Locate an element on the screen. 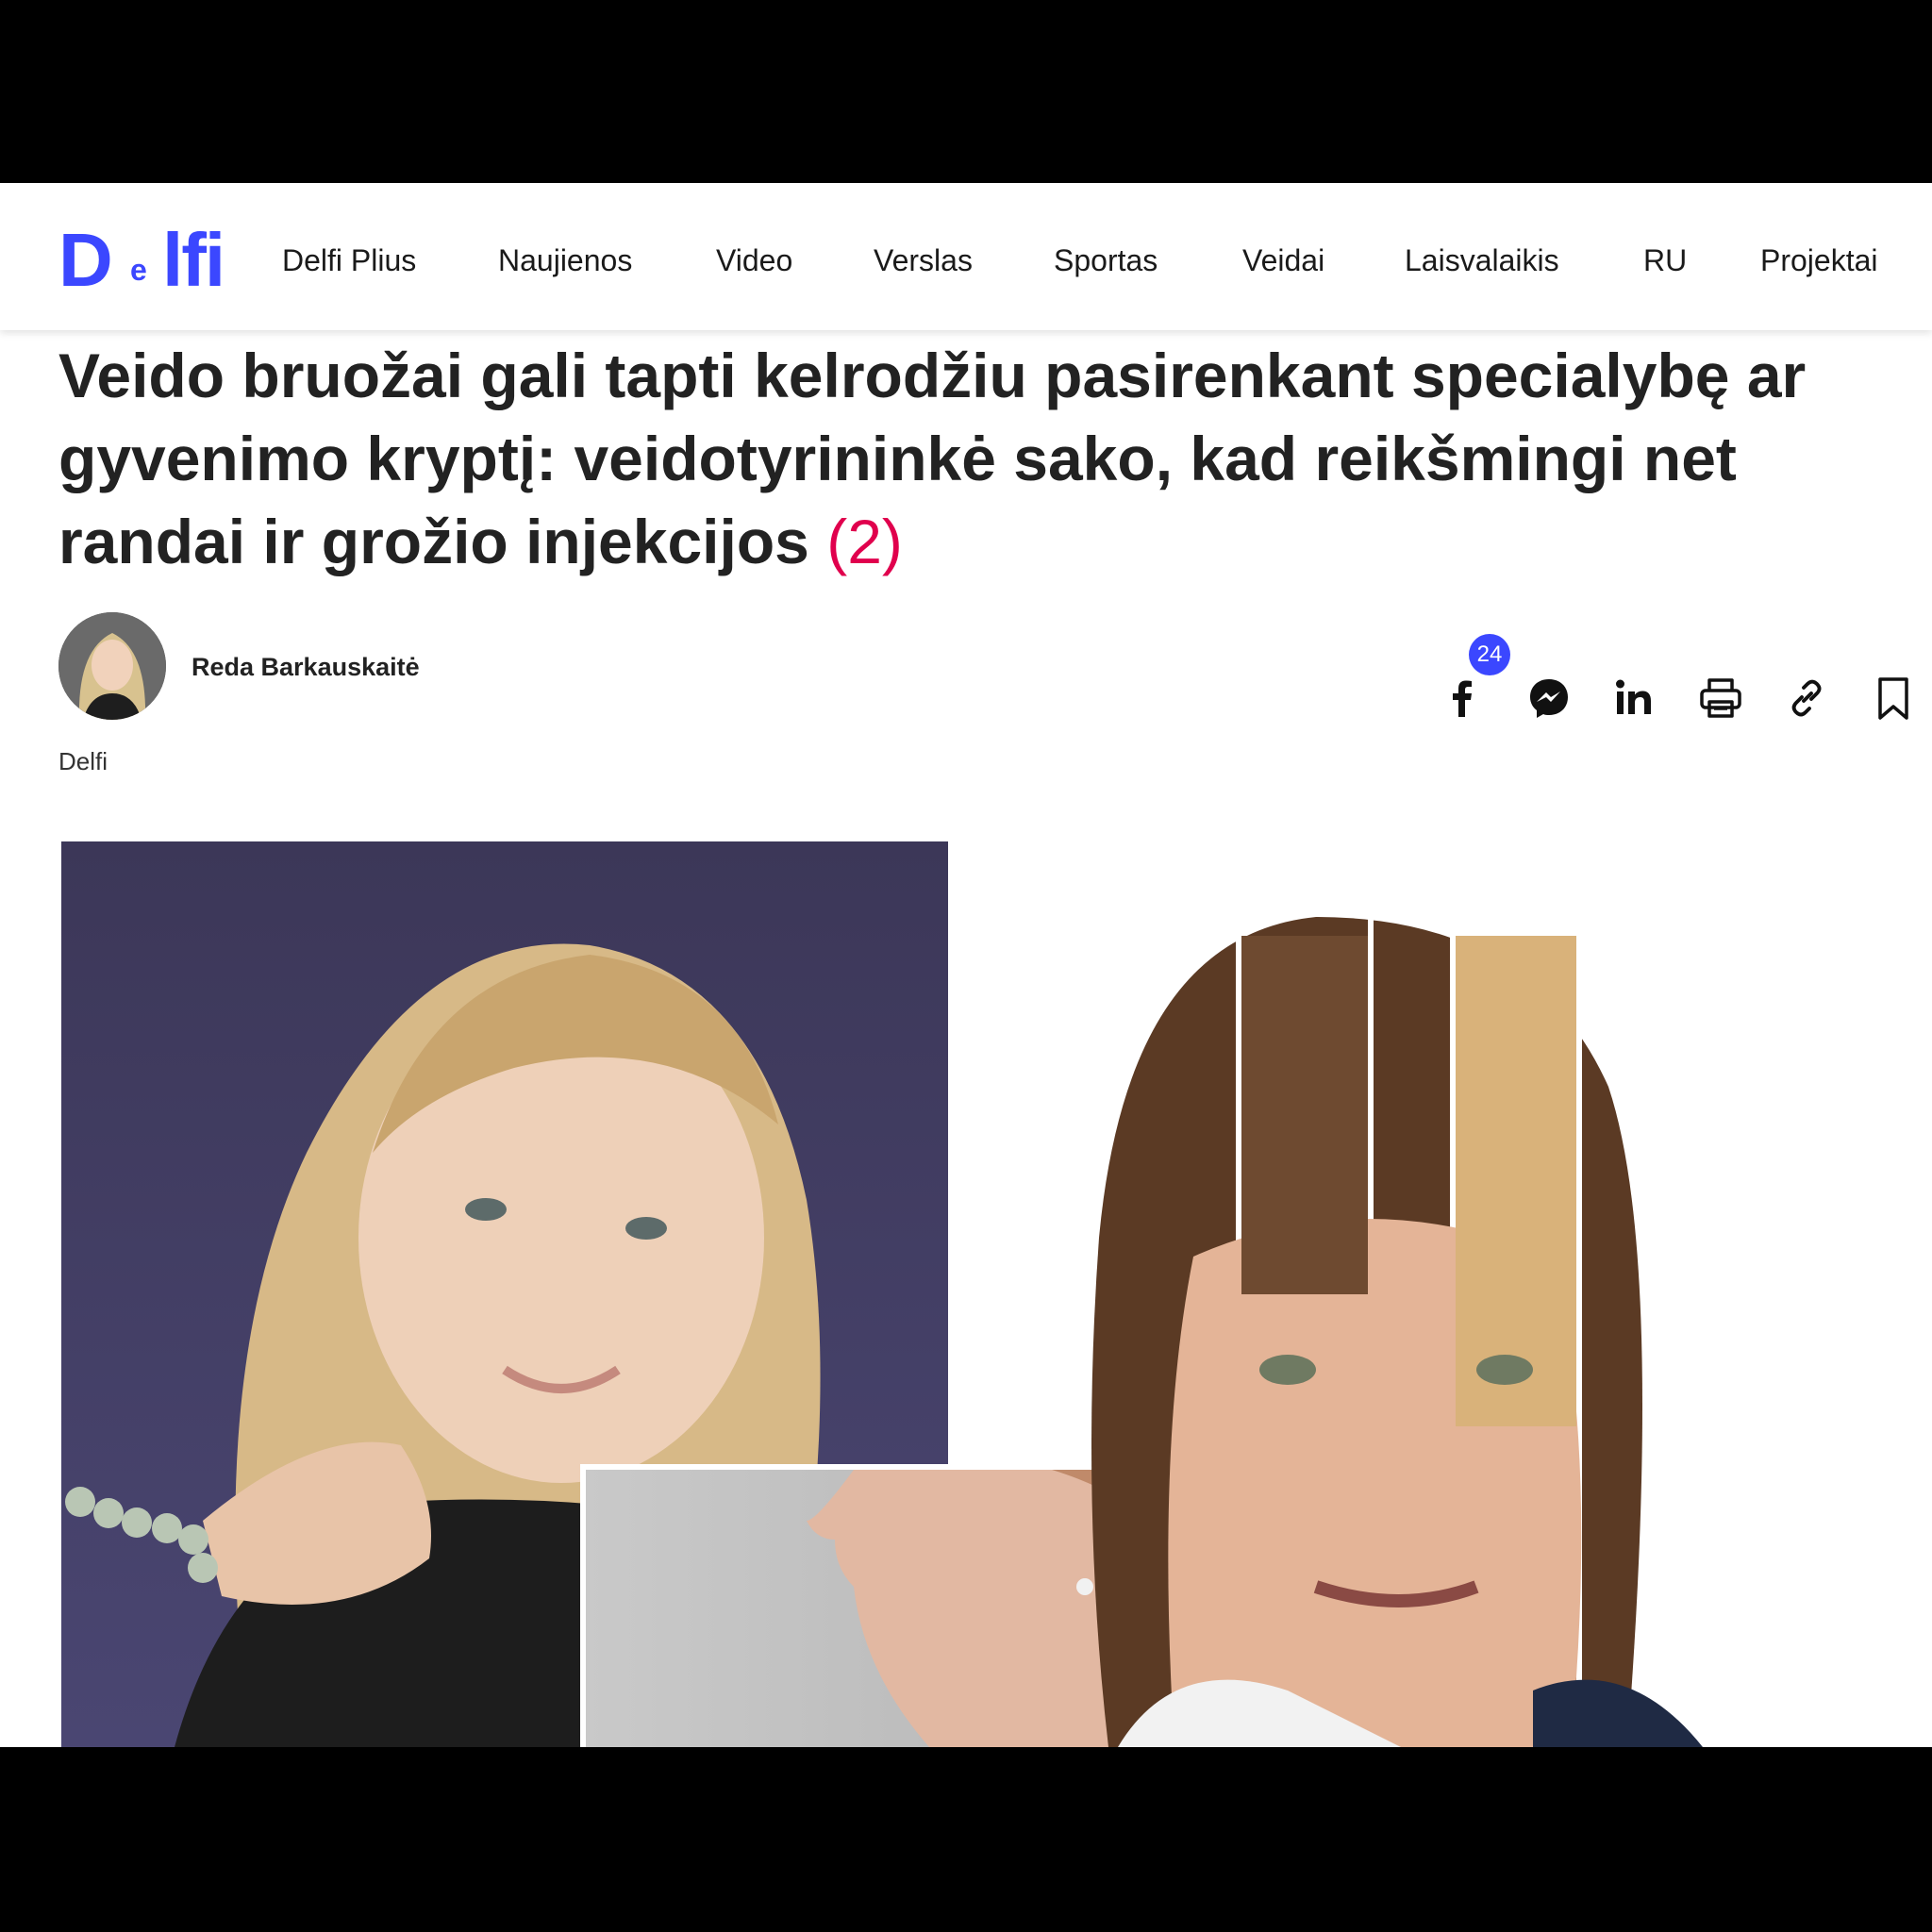 The image size is (1932, 1932). nav-item-ru: RU is located at coordinates (1665, 260).